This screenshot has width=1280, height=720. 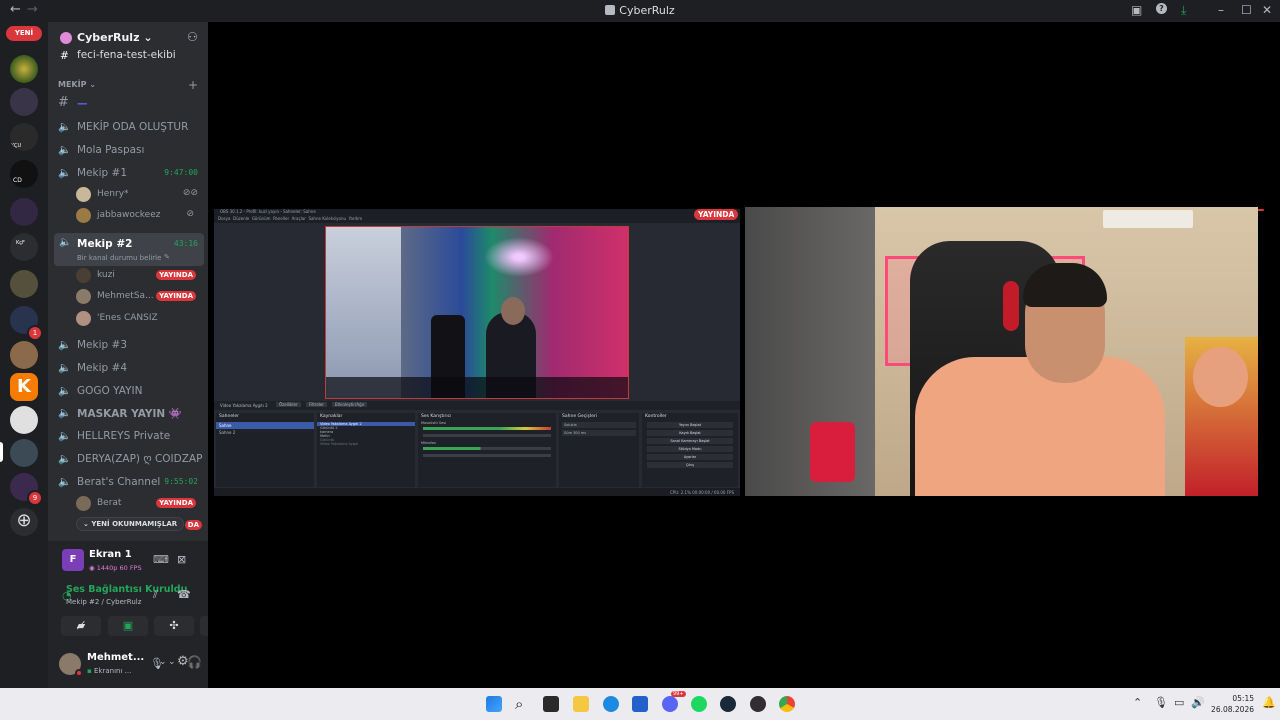 I want to click on voice-channel: 🔈 DERYA(ZAP) ღ COIDZAP, so click(x=129, y=459).